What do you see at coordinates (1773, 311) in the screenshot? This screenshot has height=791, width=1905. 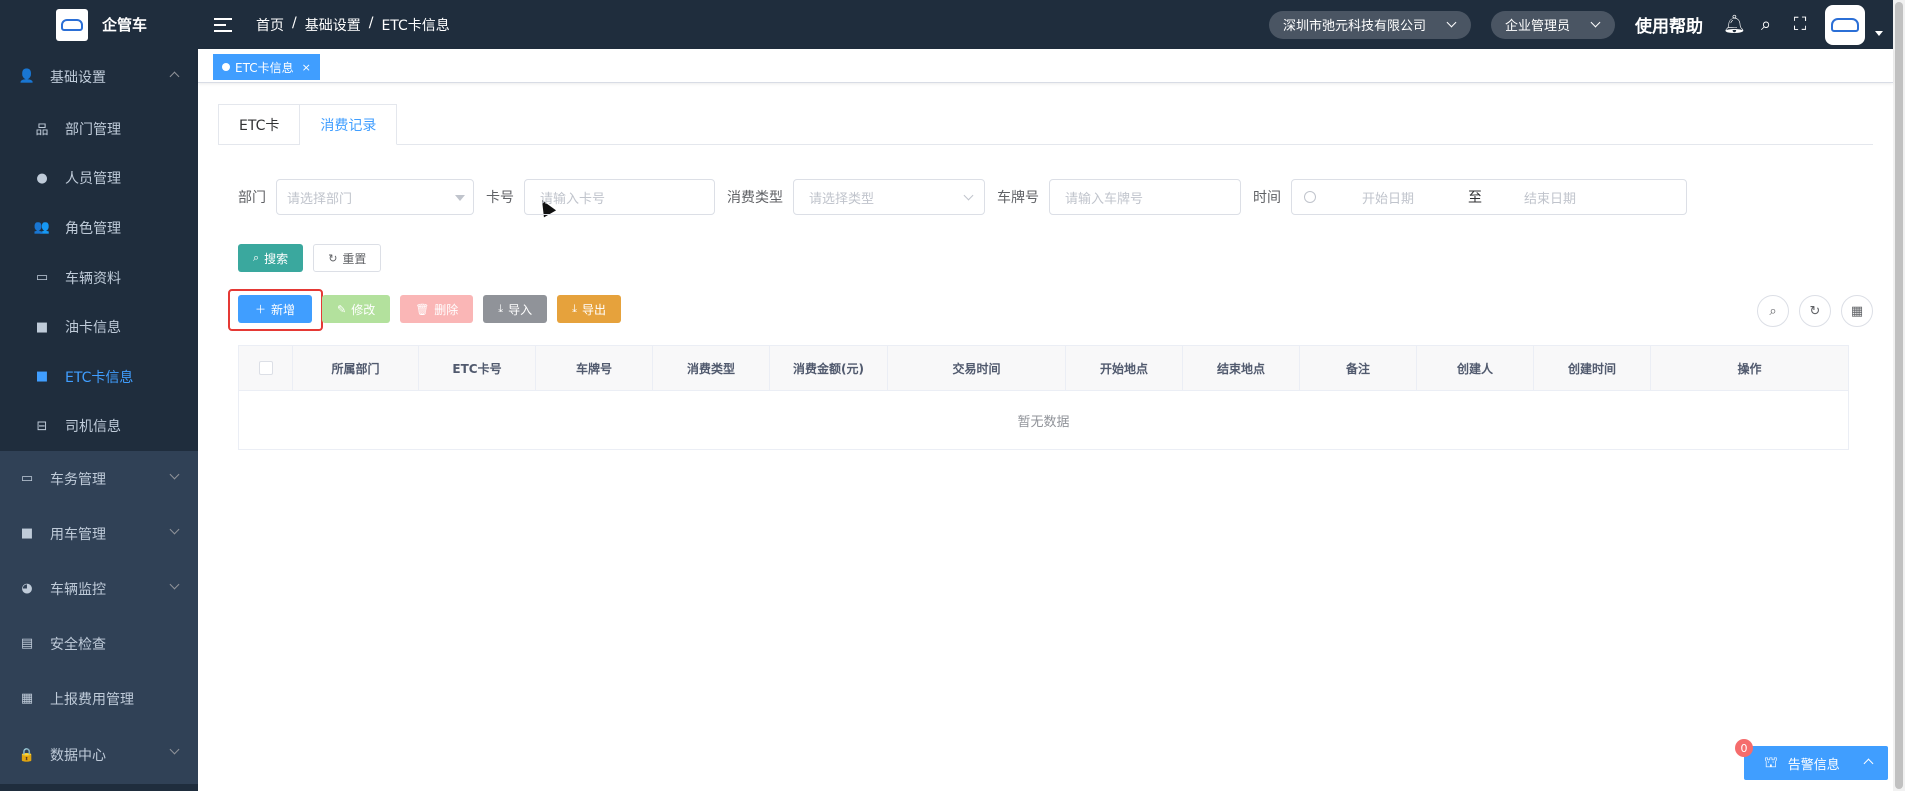 I see `search-toggle-icon: ⌕` at bounding box center [1773, 311].